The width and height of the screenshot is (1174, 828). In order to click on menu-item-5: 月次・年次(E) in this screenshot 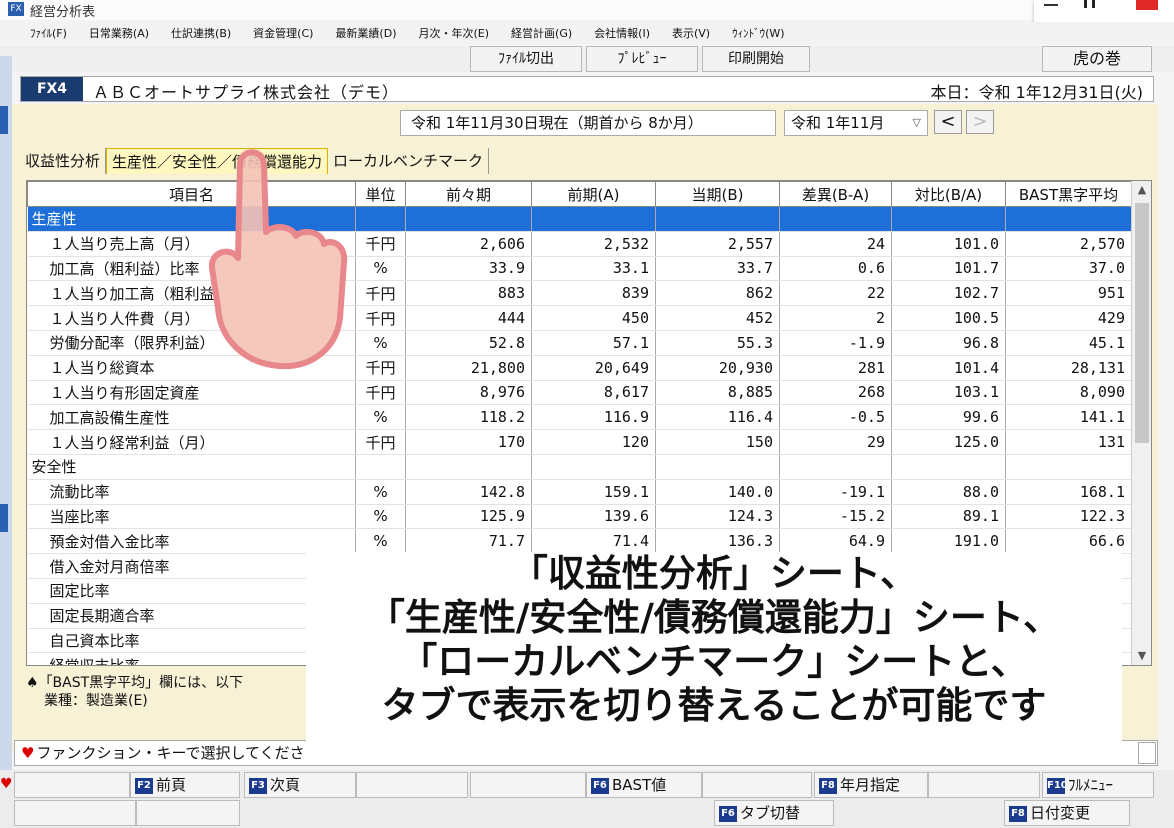, I will do `click(454, 33)`.